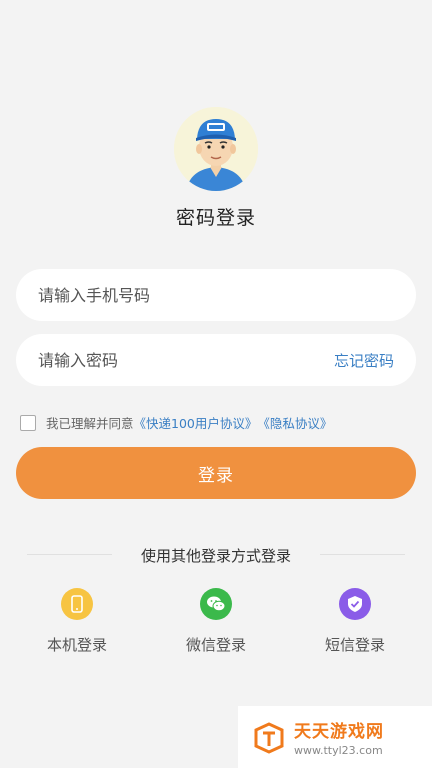  Describe the element at coordinates (338, 750) in the screenshot. I see `watermark-url: www.ttyl23.com` at that location.